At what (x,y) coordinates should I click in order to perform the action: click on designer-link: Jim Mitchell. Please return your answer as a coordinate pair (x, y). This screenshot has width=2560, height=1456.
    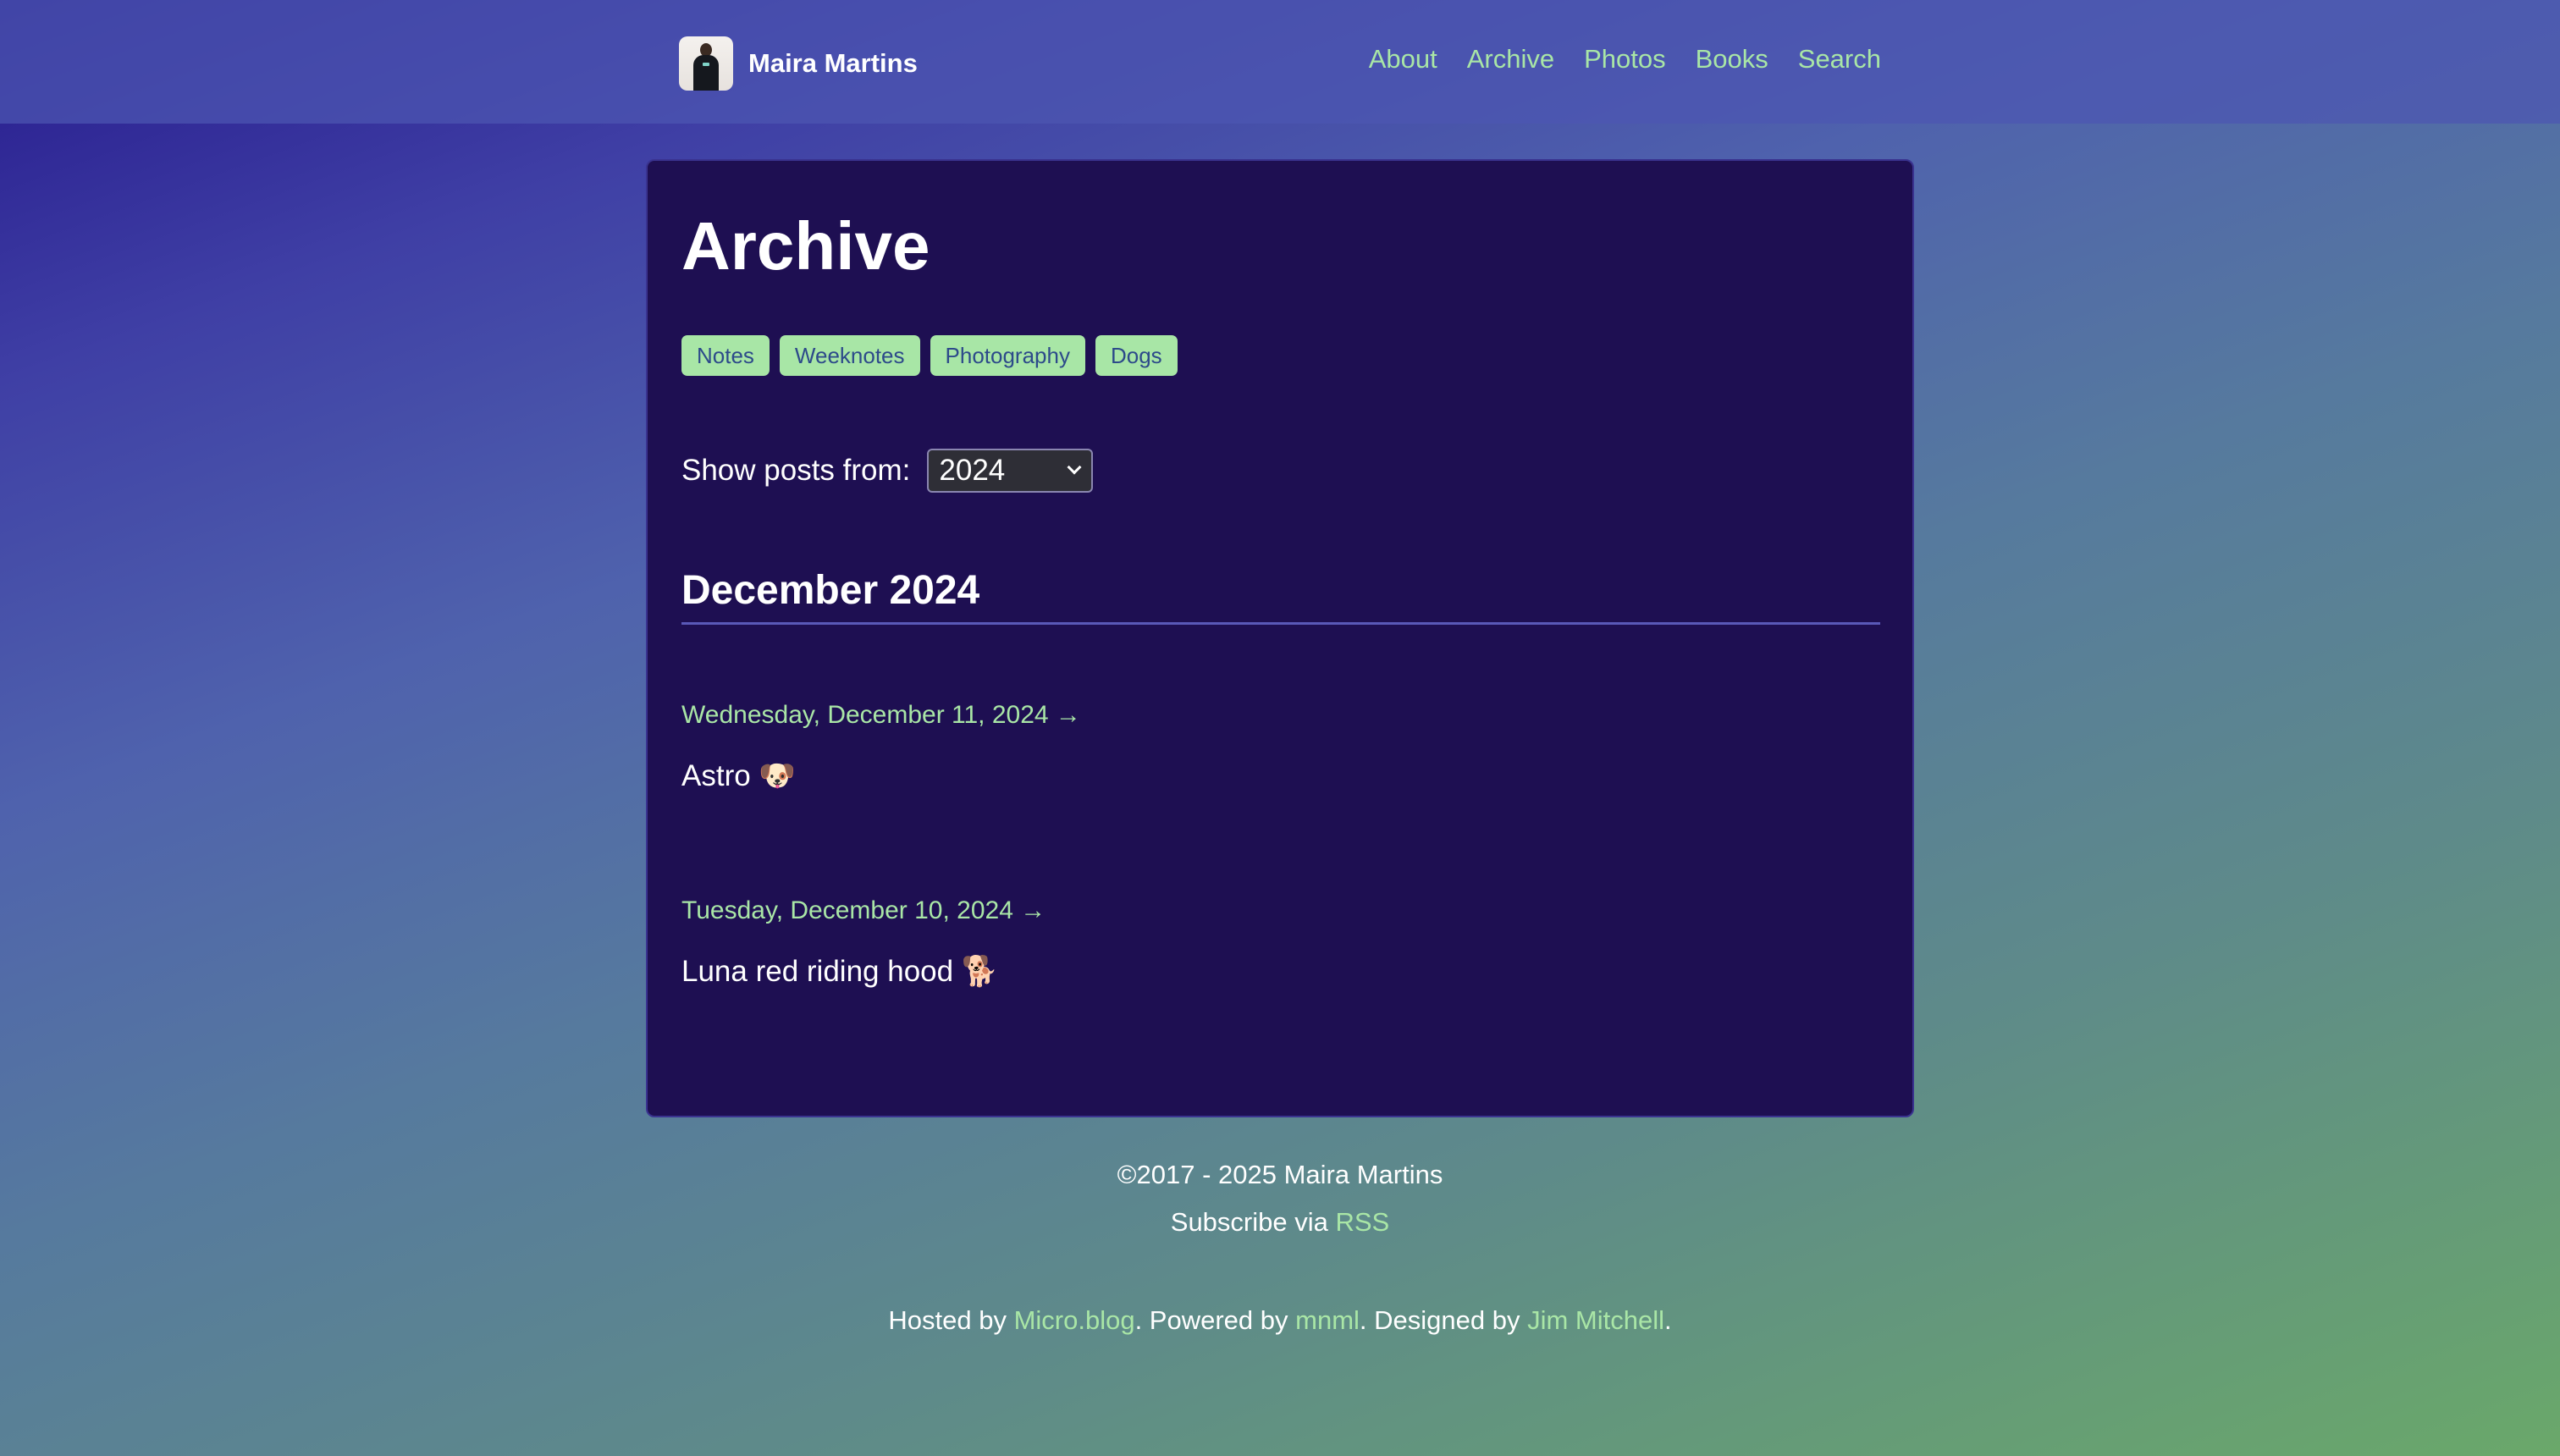
    Looking at the image, I should click on (1595, 1320).